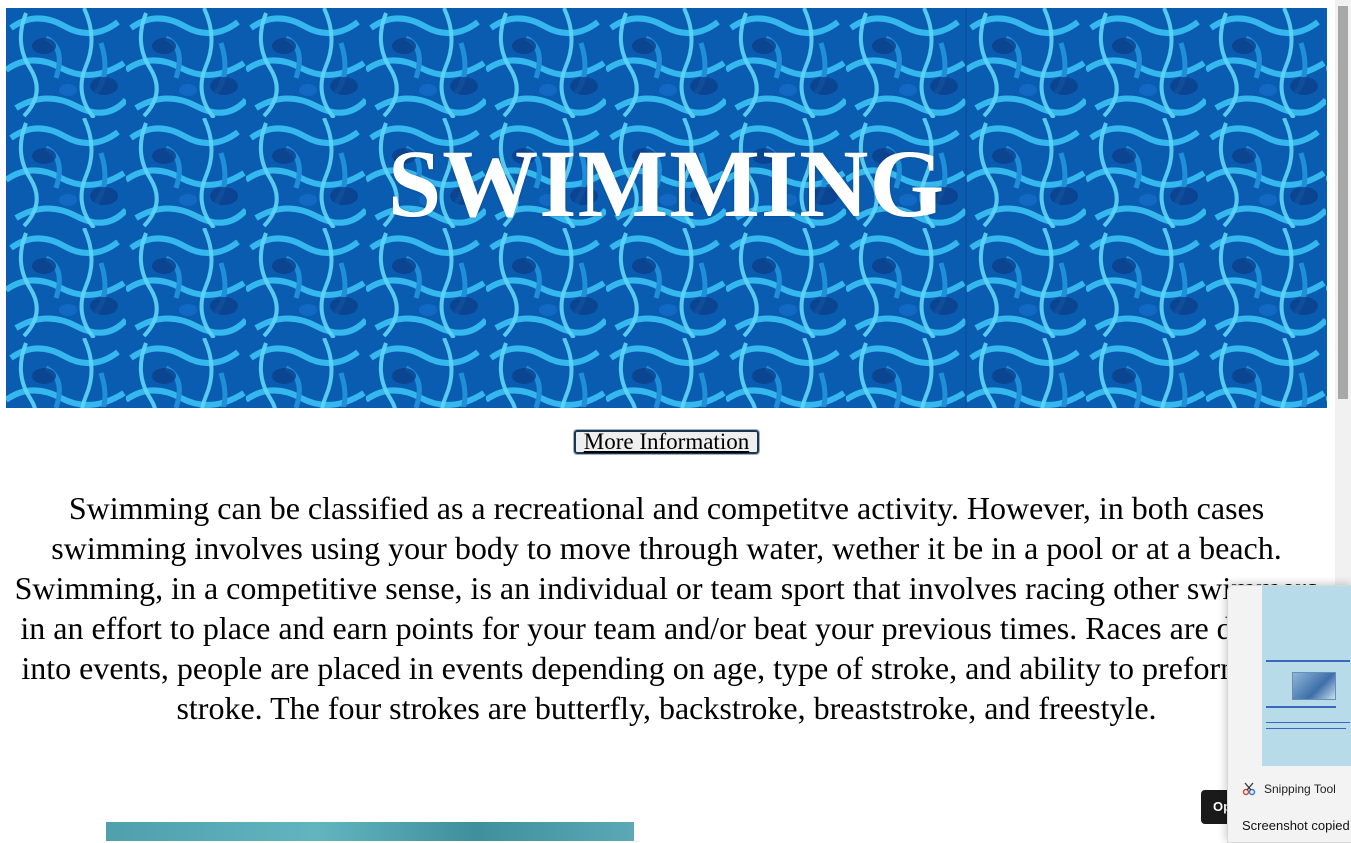 This screenshot has width=1351, height=843. Describe the element at coordinates (1300, 789) in the screenshot. I see `app-name: Snipping Tool` at that location.